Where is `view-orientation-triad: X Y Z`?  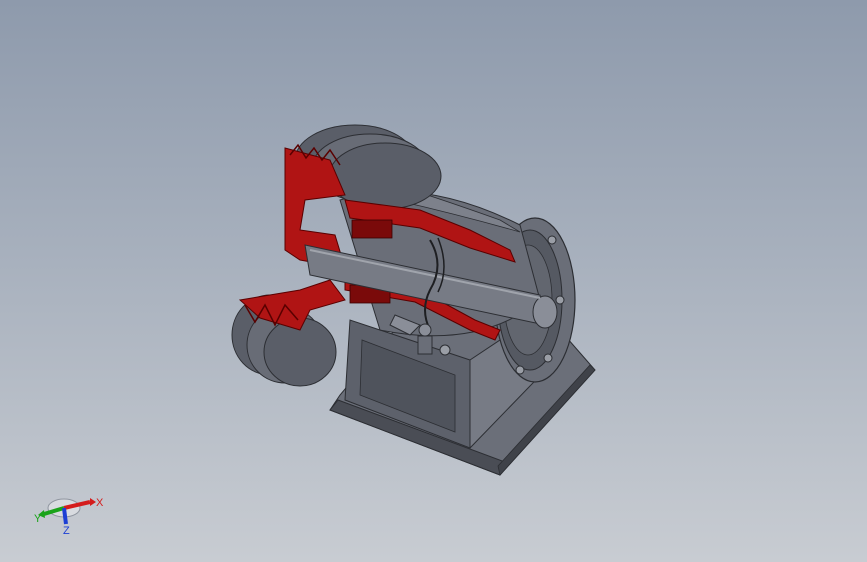
view-orientation-triad: X Y Z is located at coordinates (69, 516).